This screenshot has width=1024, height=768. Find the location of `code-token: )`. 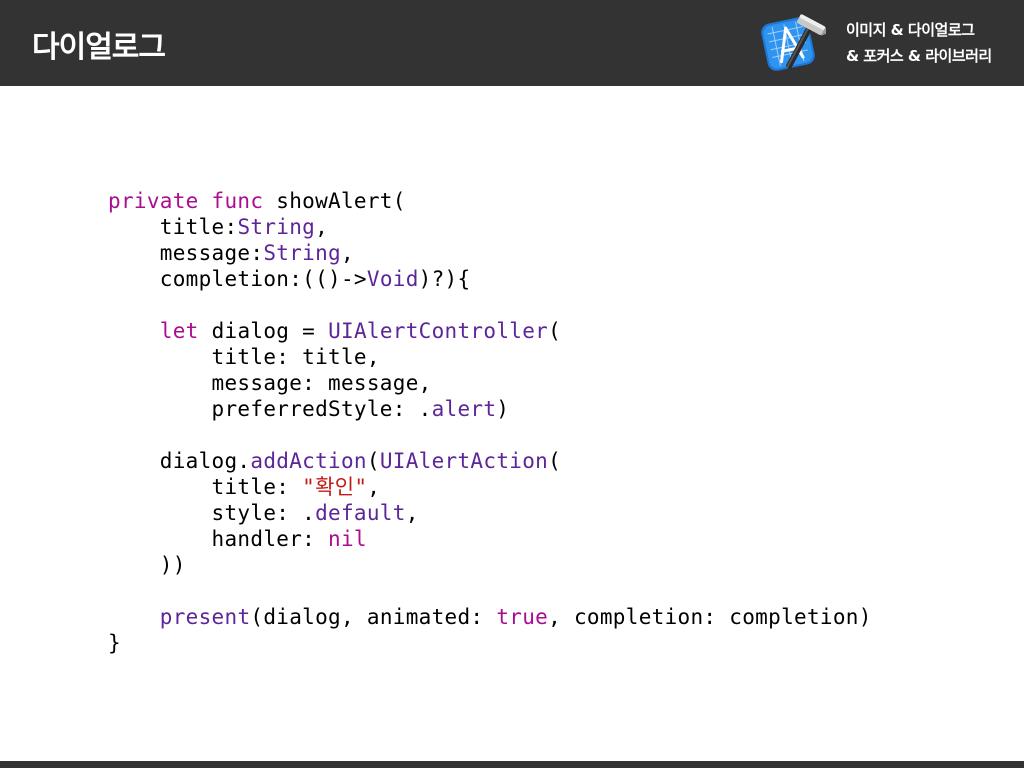

code-token: ) is located at coordinates (503, 409).